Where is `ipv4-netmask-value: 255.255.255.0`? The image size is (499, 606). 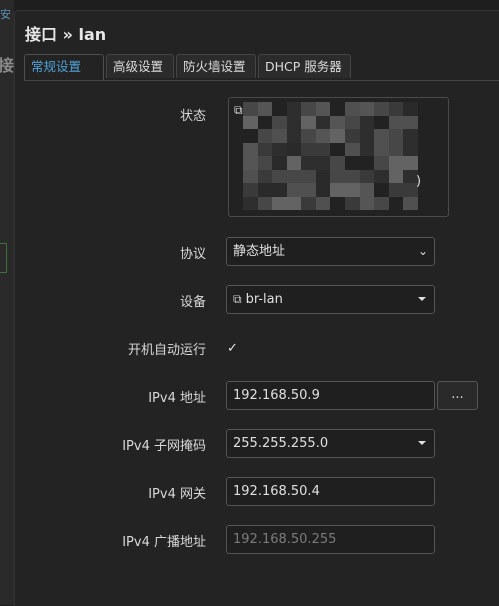
ipv4-netmask-value: 255.255.255.0 is located at coordinates (281, 443).